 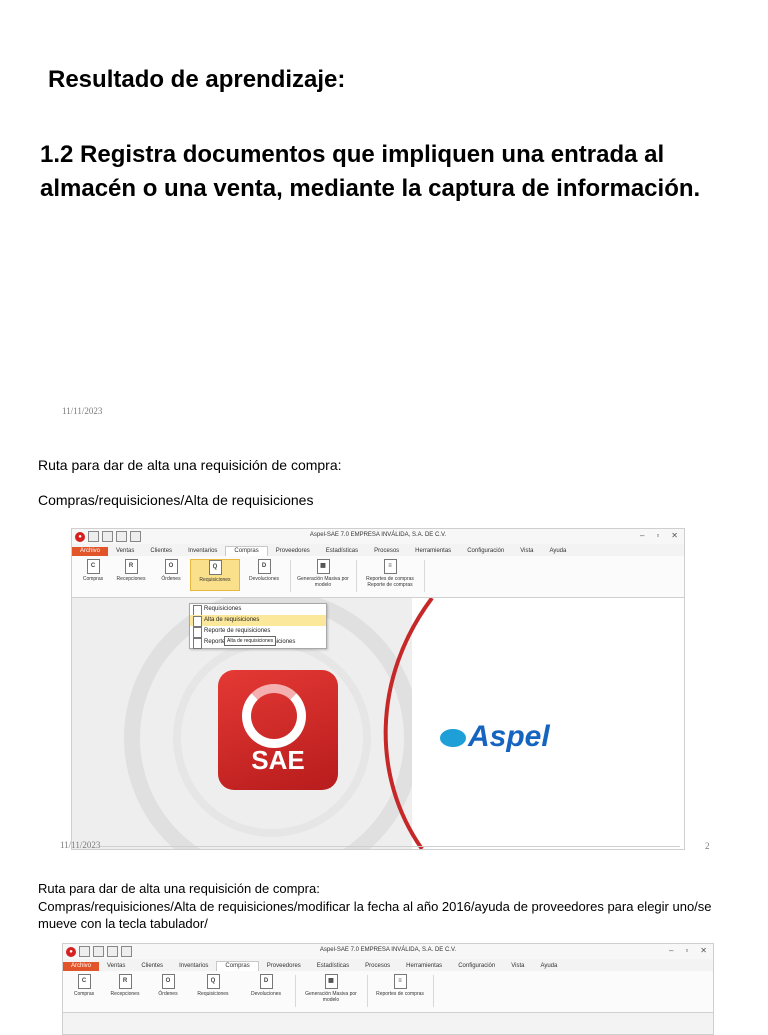 I want to click on page-number: 2, so click(x=707, y=846).